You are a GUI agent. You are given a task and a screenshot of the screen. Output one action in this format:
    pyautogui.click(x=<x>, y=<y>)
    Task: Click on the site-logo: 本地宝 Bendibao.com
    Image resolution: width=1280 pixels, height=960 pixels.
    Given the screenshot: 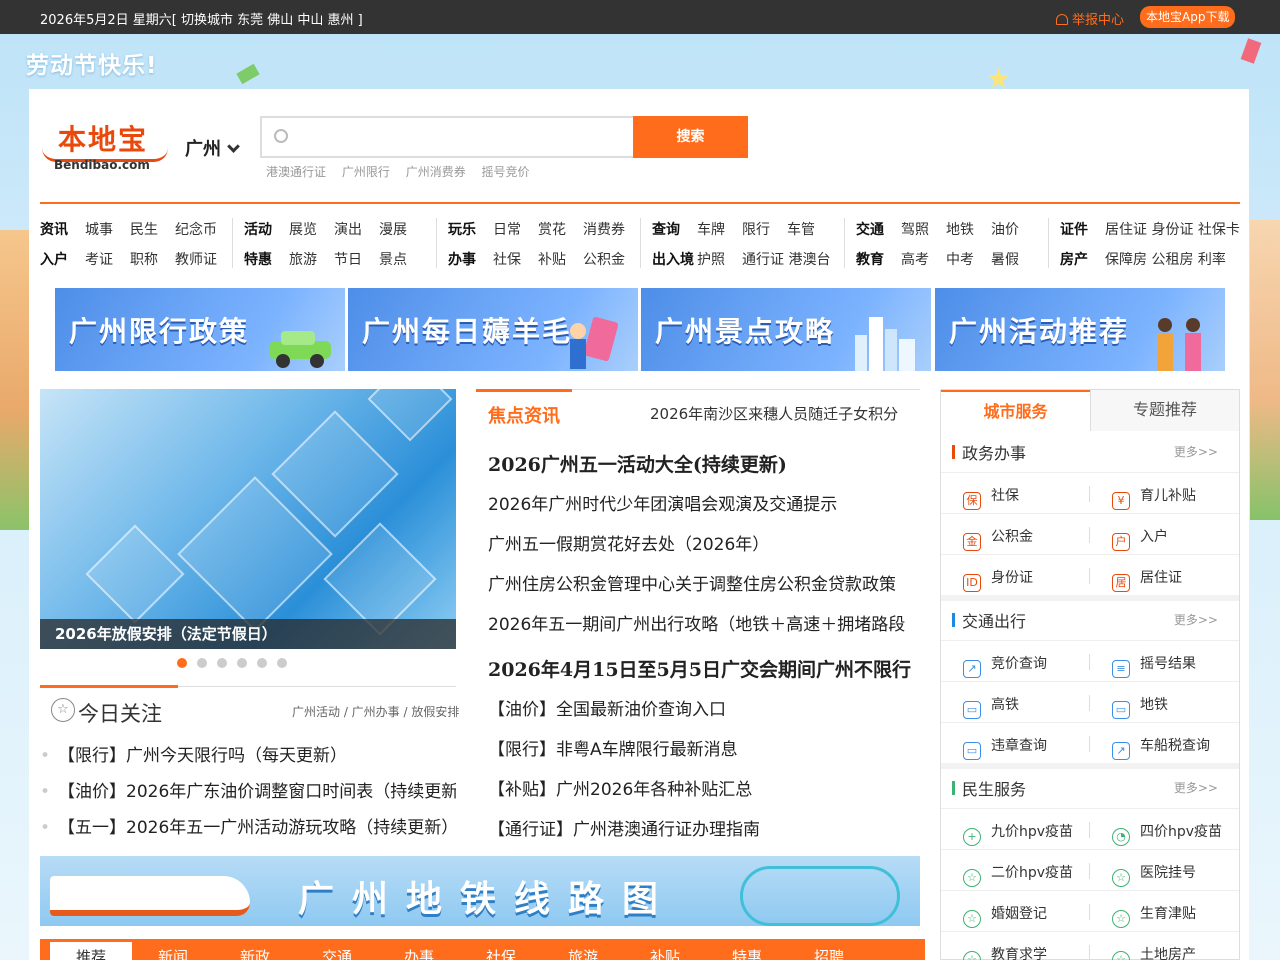 What is the action you would take?
    pyautogui.click(x=105, y=148)
    